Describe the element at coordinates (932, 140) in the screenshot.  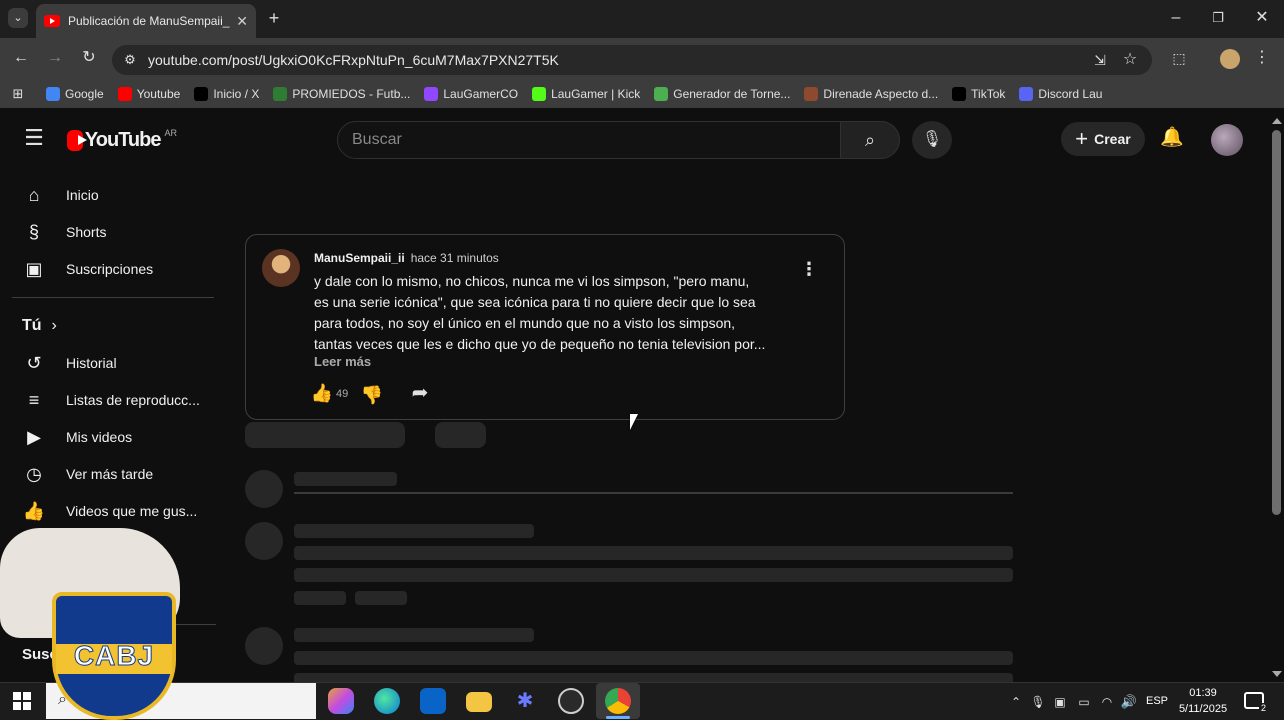
I see `voice-search-button: 🎙` at that location.